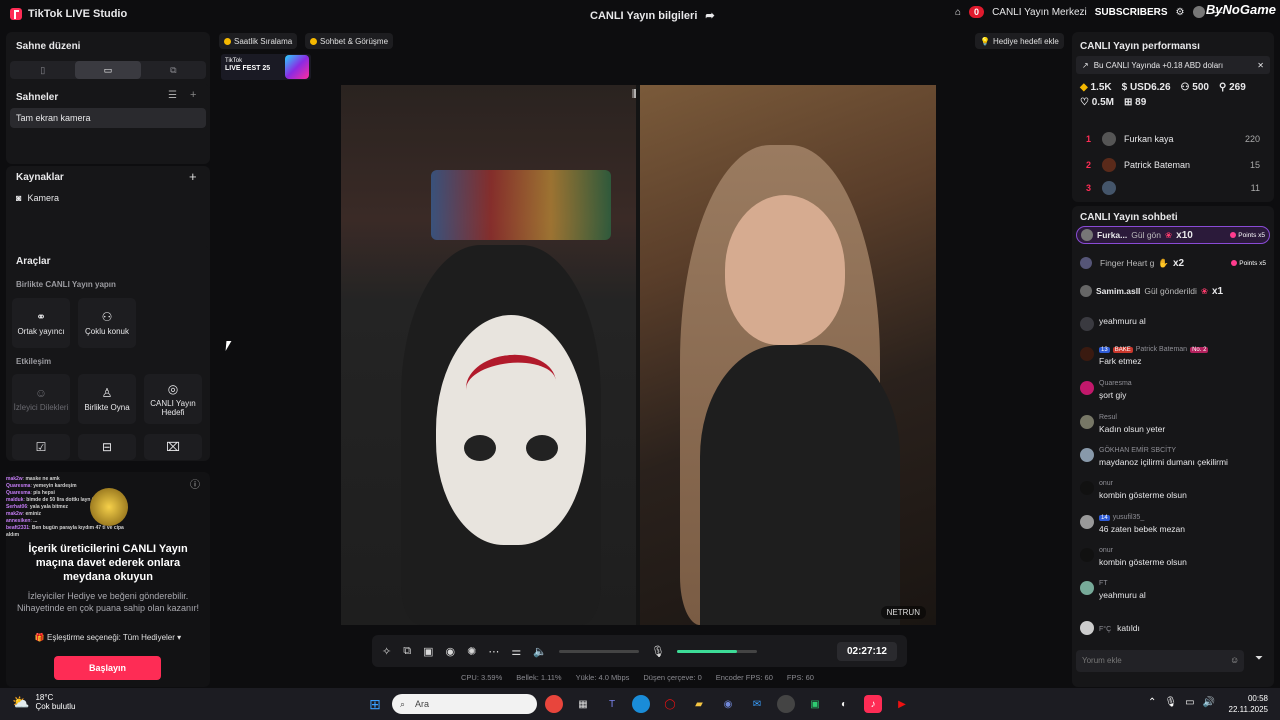  I want to click on close-icon: ✕, so click(1260, 65).